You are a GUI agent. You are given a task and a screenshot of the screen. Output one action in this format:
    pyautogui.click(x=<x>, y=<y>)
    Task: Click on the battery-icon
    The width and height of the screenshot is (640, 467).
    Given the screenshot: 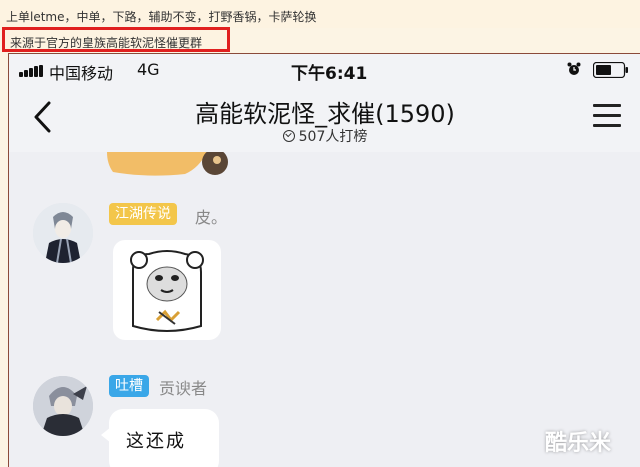 What is the action you would take?
    pyautogui.click(x=610, y=70)
    